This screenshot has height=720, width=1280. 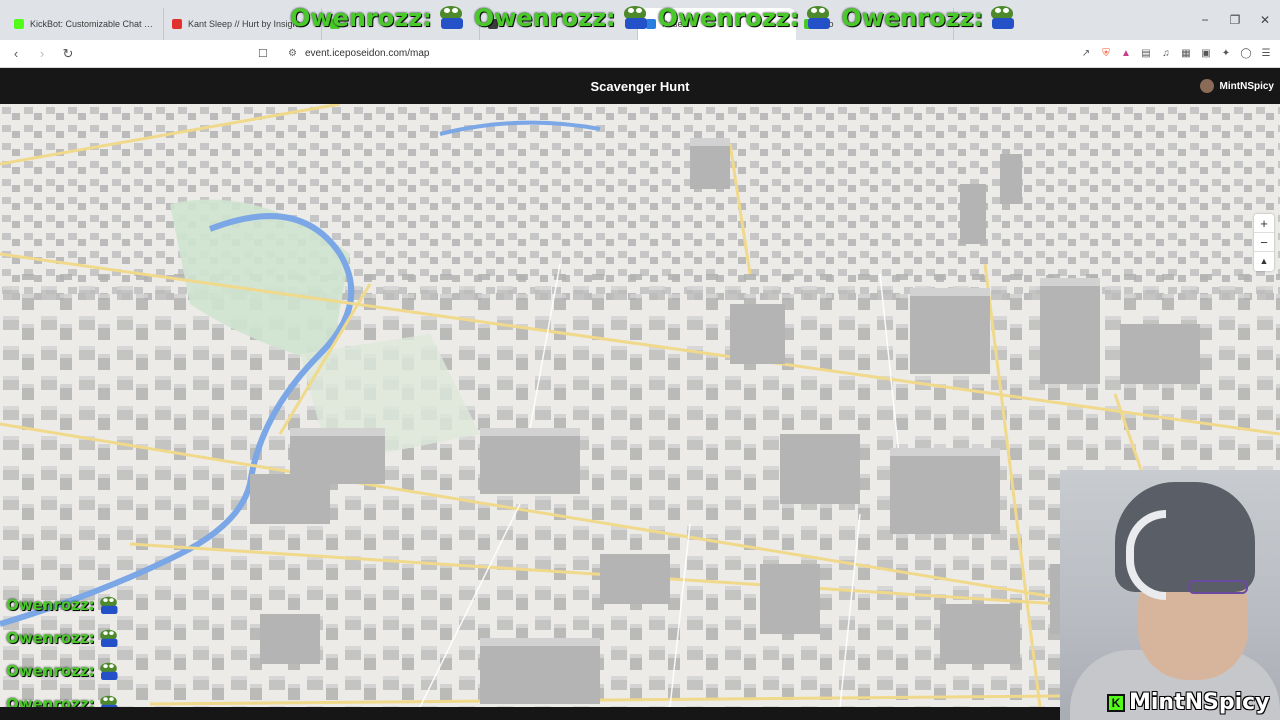 What do you see at coordinates (1246, 54) in the screenshot?
I see `vpn-icon: ◯` at bounding box center [1246, 54].